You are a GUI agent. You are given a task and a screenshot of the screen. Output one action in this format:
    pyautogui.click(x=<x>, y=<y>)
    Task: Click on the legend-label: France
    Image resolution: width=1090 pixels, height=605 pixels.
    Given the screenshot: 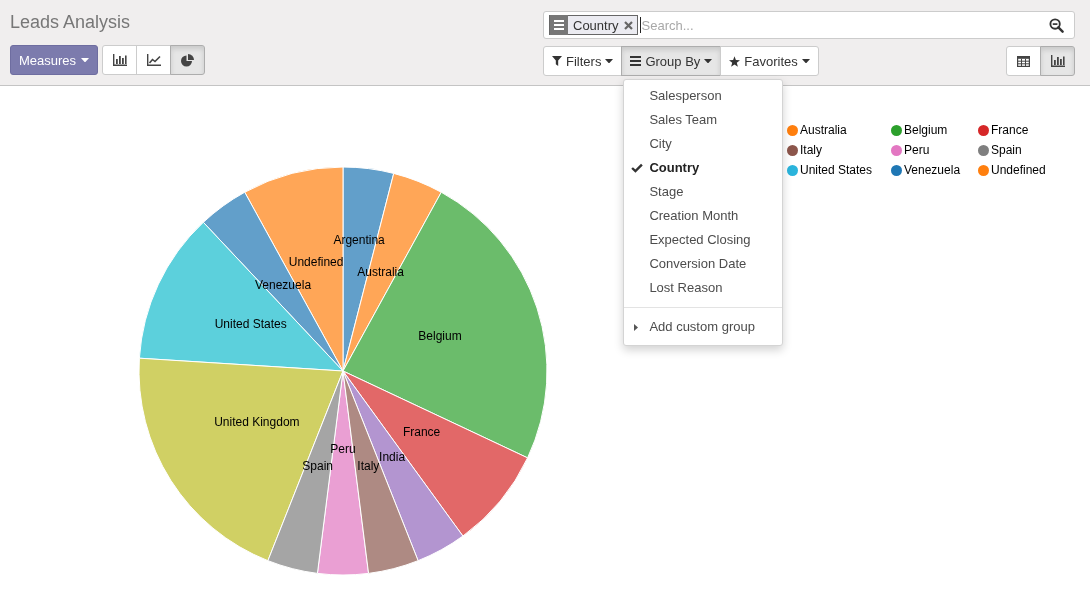 What is the action you would take?
    pyautogui.click(x=1010, y=130)
    